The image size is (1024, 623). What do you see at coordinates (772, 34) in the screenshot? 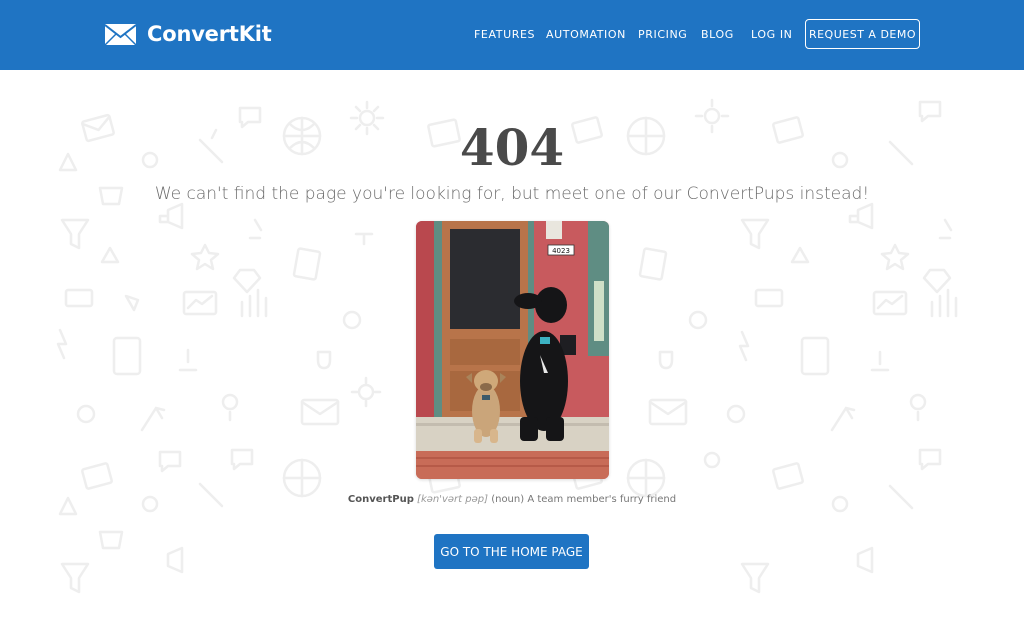
I see `nav-login: LOG IN` at bounding box center [772, 34].